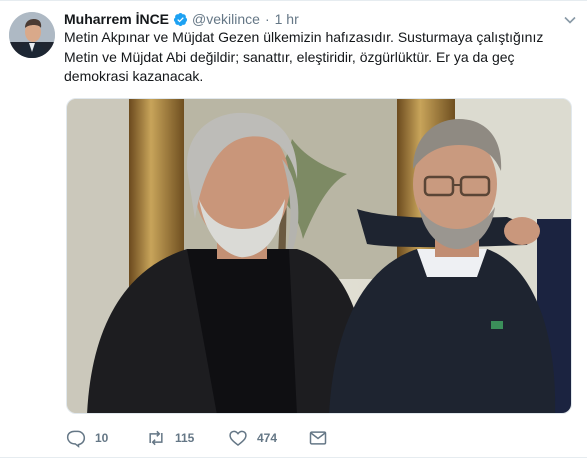  I want to click on chevron-down-icon, so click(570, 20).